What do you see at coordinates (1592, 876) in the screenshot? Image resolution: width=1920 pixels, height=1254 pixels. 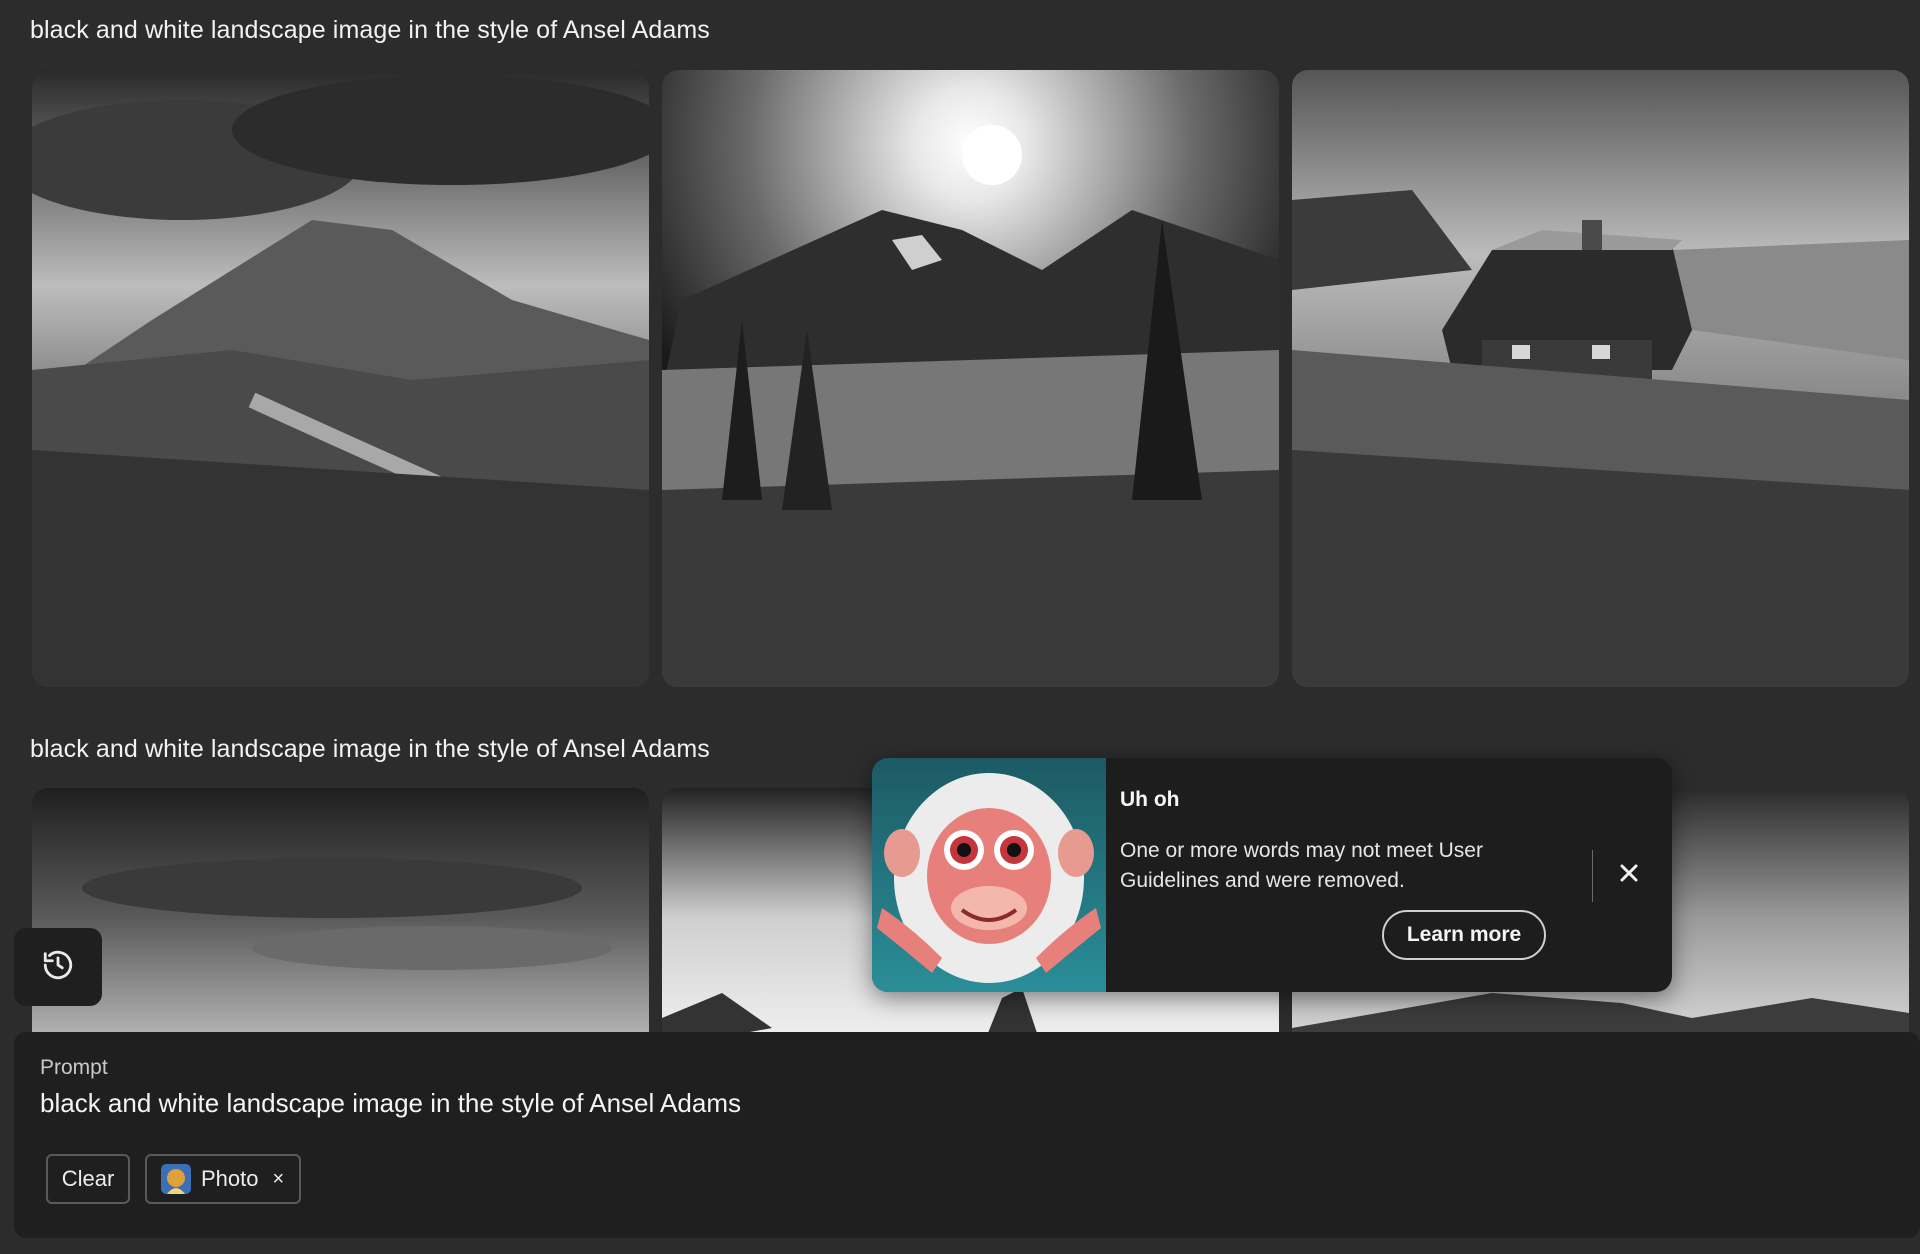 I see `toast-divider` at bounding box center [1592, 876].